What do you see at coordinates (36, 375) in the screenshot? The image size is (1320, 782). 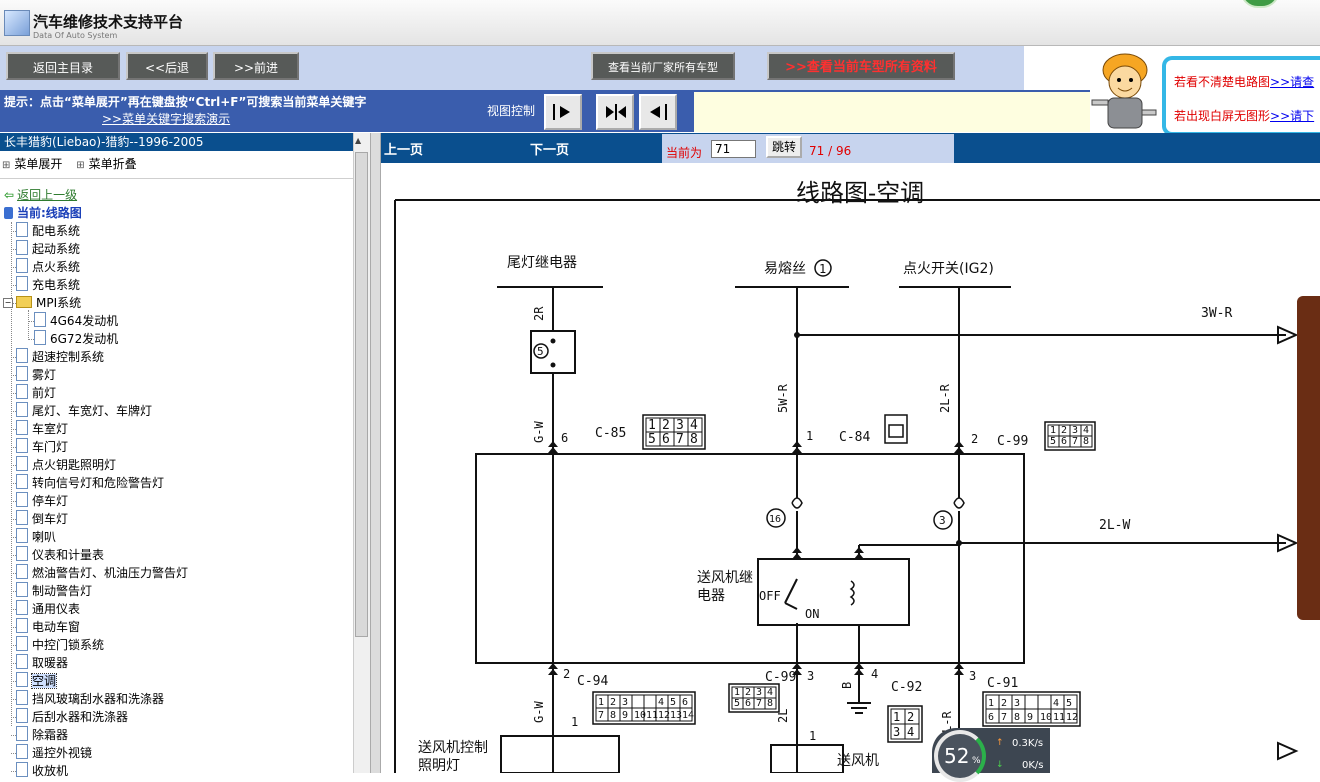 I see `sidebar-item: 雾灯` at bounding box center [36, 375].